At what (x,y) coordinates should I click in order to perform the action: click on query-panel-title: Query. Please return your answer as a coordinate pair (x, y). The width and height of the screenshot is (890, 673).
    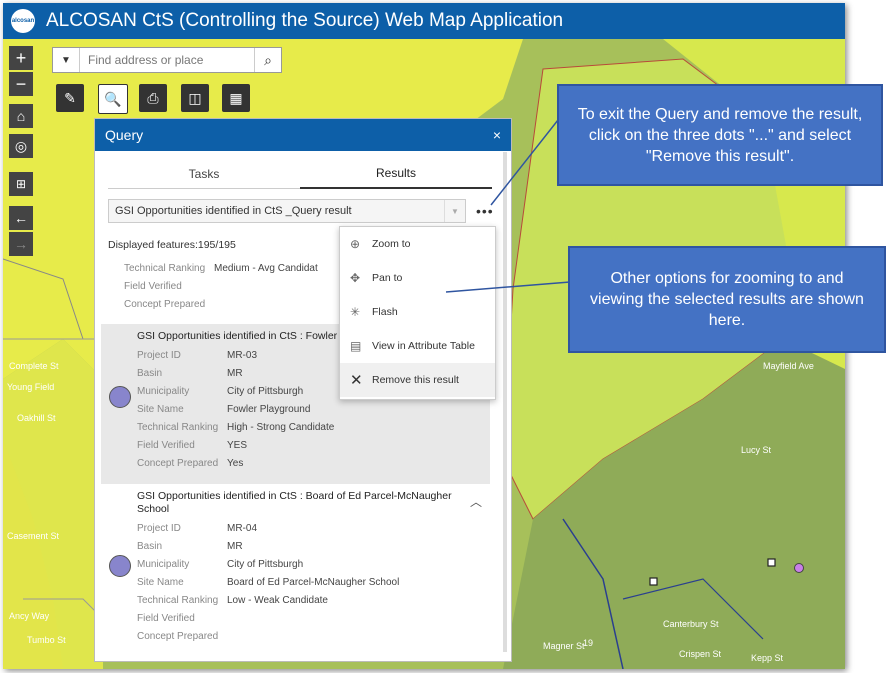
    Looking at the image, I should click on (124, 135).